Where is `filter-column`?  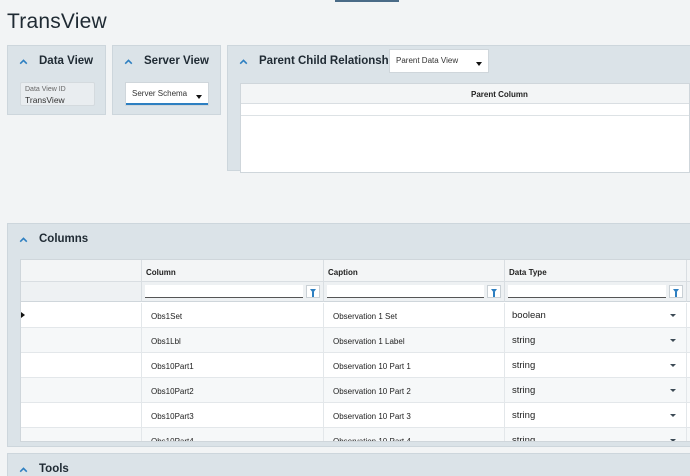 filter-column is located at coordinates (233, 292).